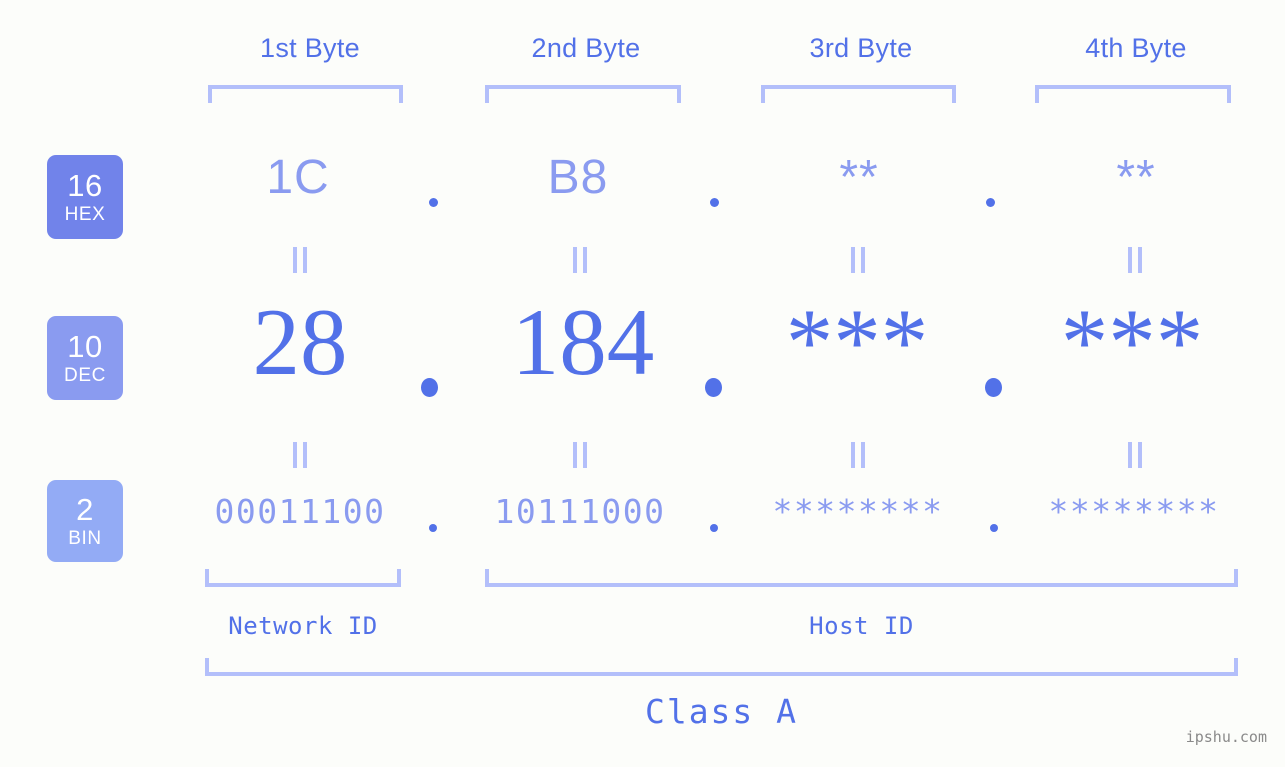 The image size is (1285, 767). What do you see at coordinates (310, 48) in the screenshot?
I see `byte-header-1: 1st Byte` at bounding box center [310, 48].